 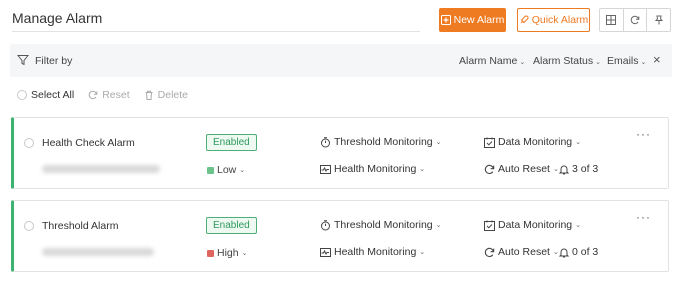 I want to click on grid-icon, so click(x=611, y=20).